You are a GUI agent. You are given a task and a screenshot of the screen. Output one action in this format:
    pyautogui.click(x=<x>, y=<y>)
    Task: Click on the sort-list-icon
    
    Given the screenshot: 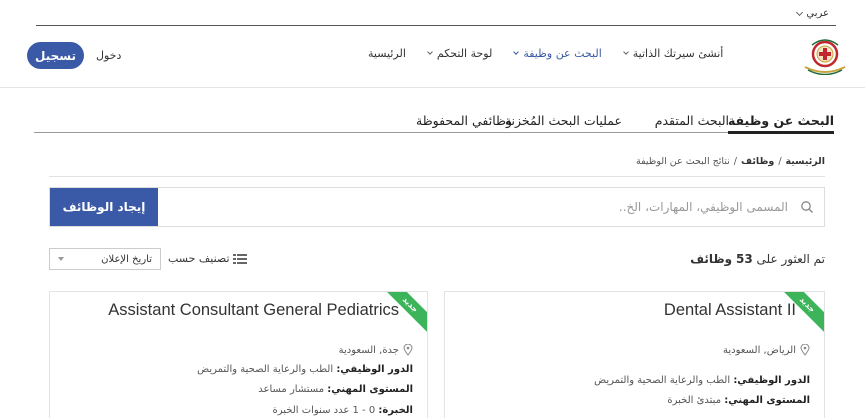 What is the action you would take?
    pyautogui.click(x=239, y=258)
    